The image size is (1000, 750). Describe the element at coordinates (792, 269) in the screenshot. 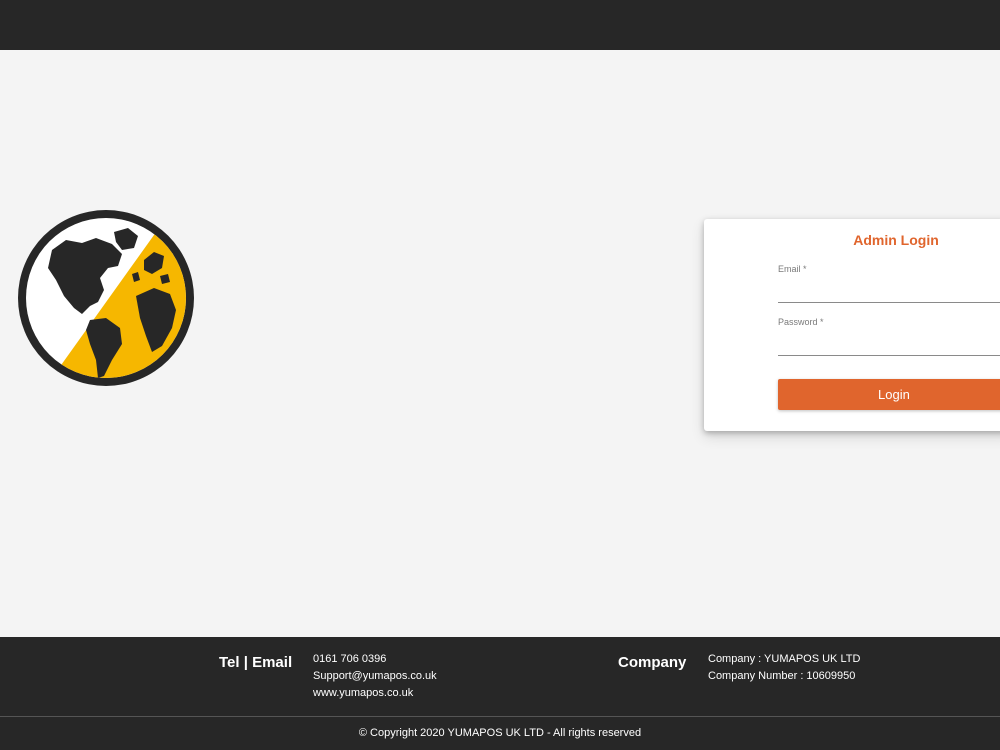

I see `email-label: Email *` at that location.